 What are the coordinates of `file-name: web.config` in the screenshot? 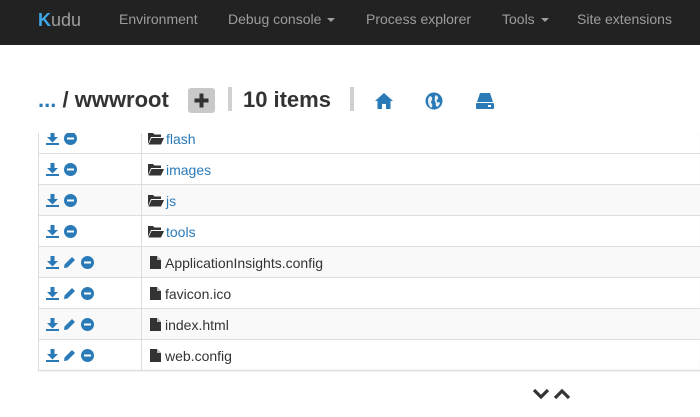 It's located at (198, 356).